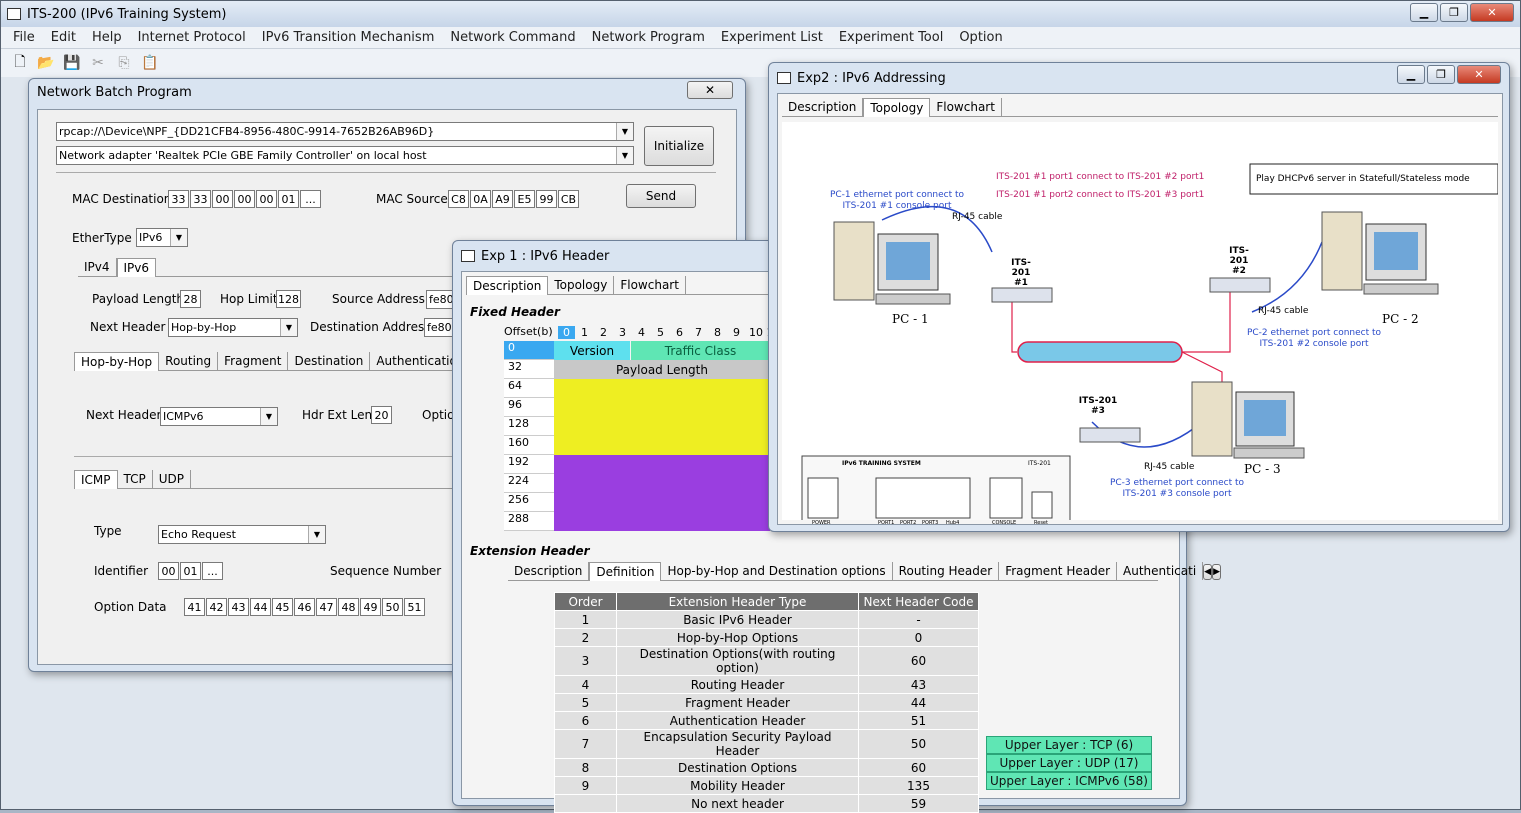 This screenshot has width=1521, height=813. What do you see at coordinates (121, 571) in the screenshot?
I see `identifier-label: Identifier` at bounding box center [121, 571].